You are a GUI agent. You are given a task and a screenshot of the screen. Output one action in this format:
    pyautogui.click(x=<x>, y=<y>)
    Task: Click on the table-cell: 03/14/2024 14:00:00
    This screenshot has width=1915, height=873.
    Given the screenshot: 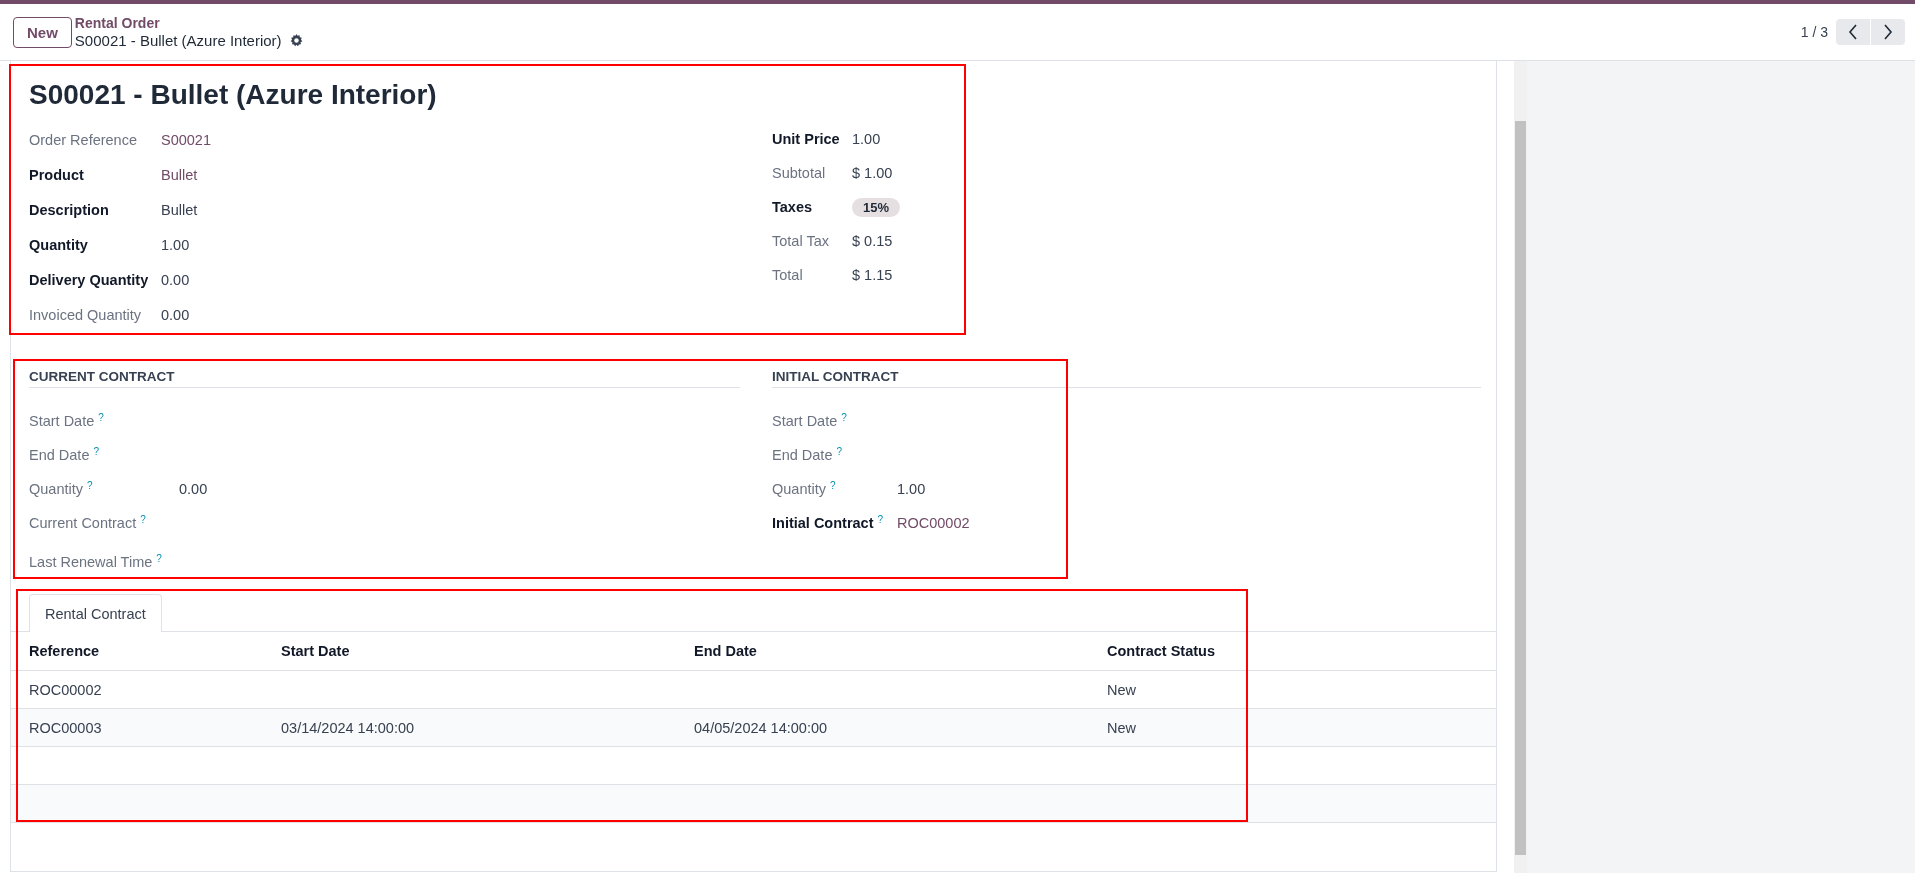 What is the action you would take?
    pyautogui.click(x=487, y=727)
    